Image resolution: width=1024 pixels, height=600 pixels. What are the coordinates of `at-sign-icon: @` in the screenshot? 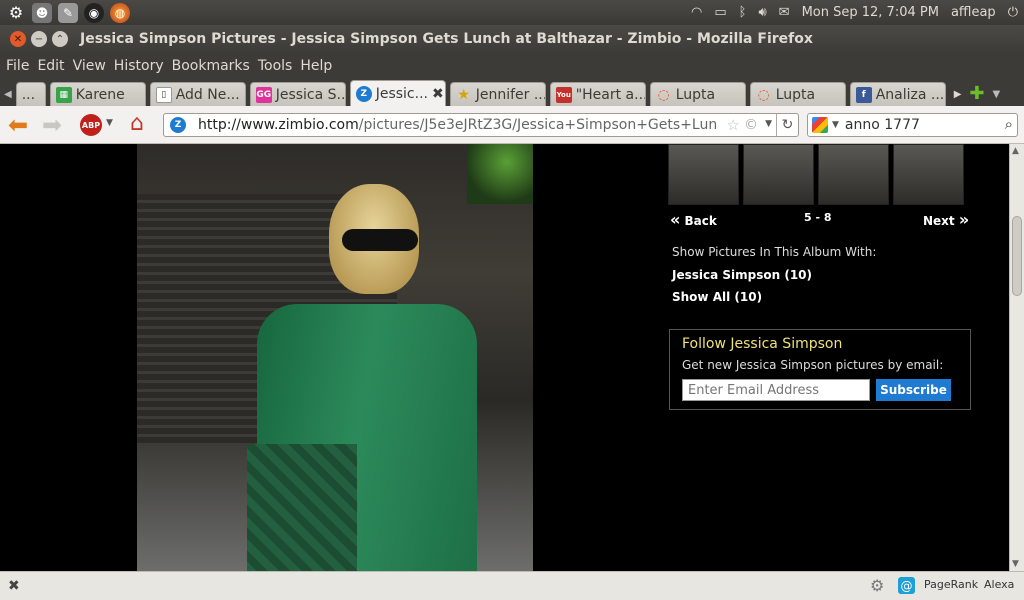 It's located at (906, 585).